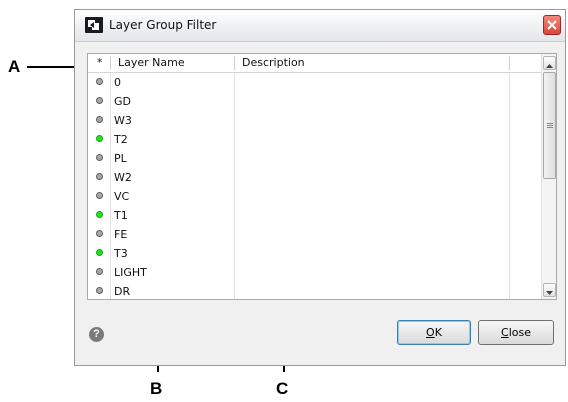 The height and width of the screenshot is (402, 568). Describe the element at coordinates (549, 63) in the screenshot. I see `scroll-up-button` at that location.